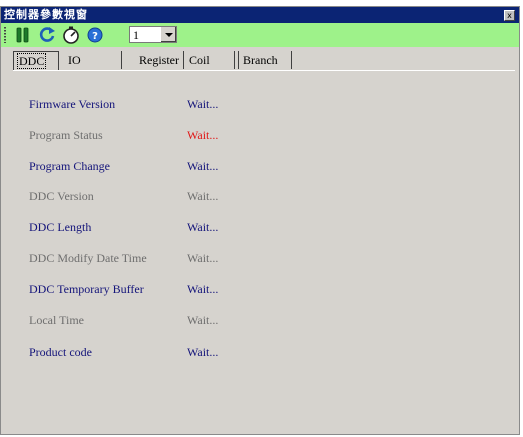  Describe the element at coordinates (46, 14) in the screenshot. I see `window-title: 控制器參數視窗` at that location.